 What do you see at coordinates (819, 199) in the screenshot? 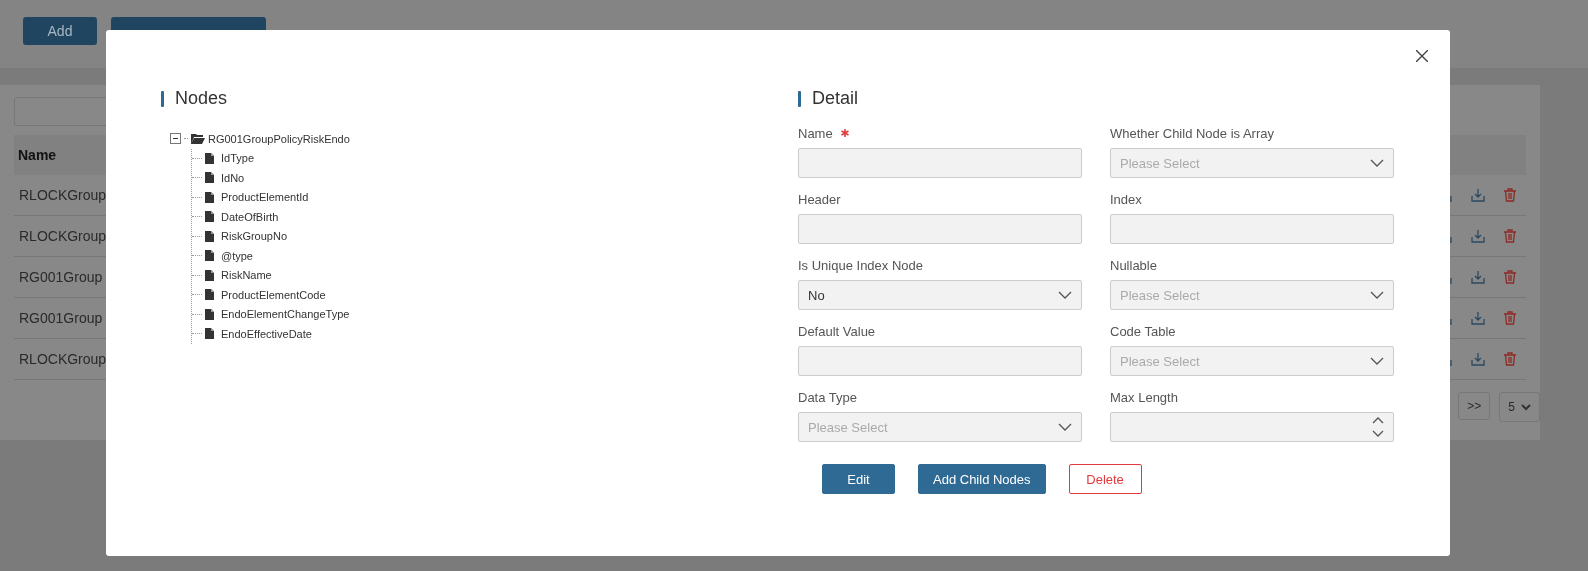
I see `field-label: Header` at bounding box center [819, 199].